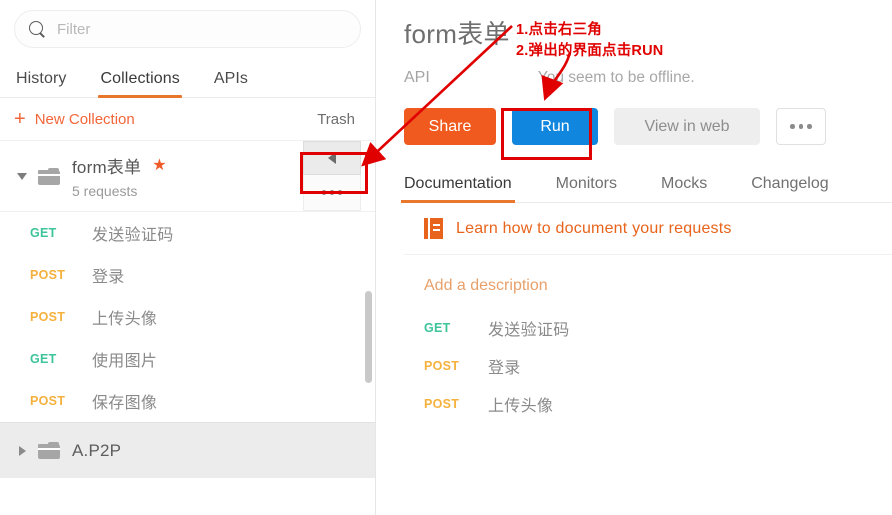 The image size is (892, 515). Describe the element at coordinates (97, 450) in the screenshot. I see `collection-name: A.P2P` at that location.